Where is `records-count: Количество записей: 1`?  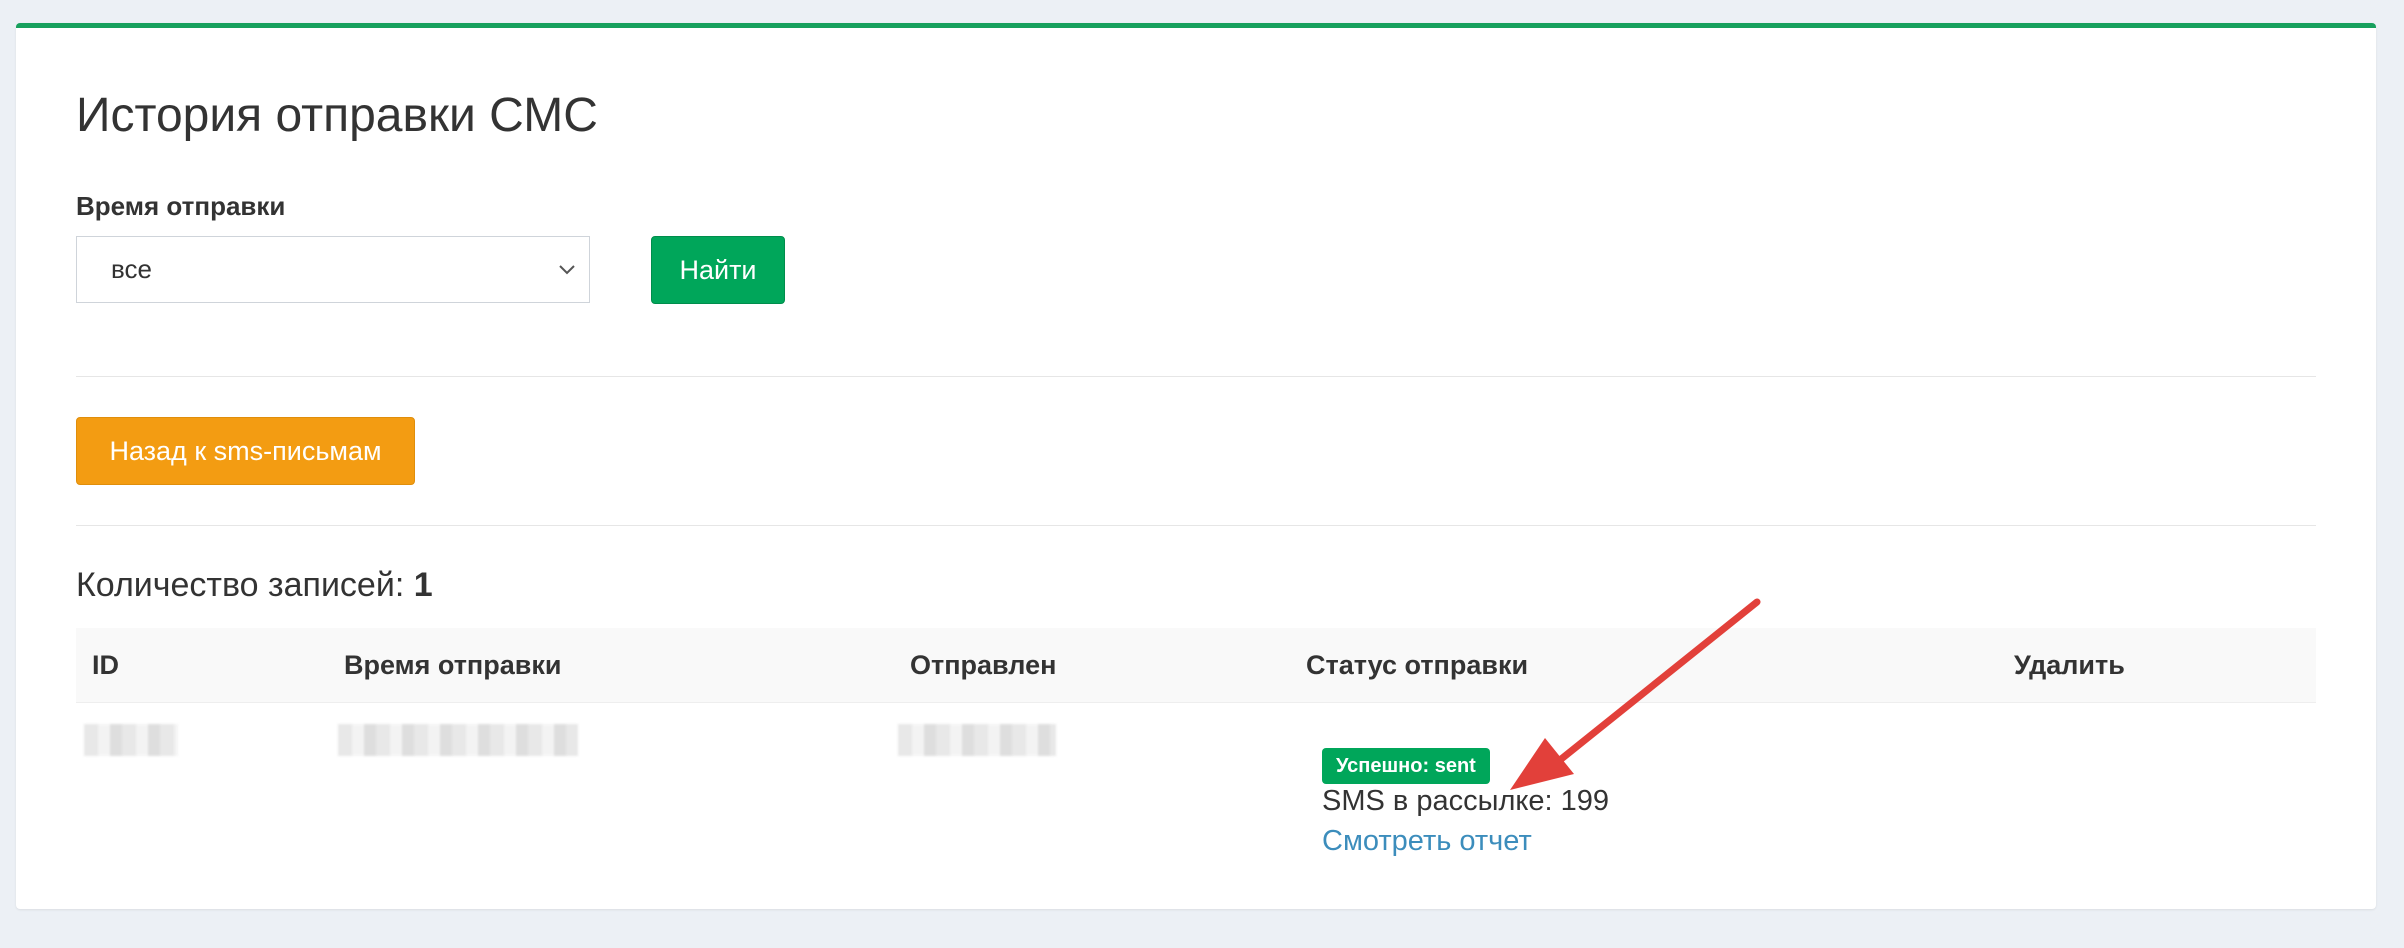
records-count: Количество записей: 1 is located at coordinates (254, 585).